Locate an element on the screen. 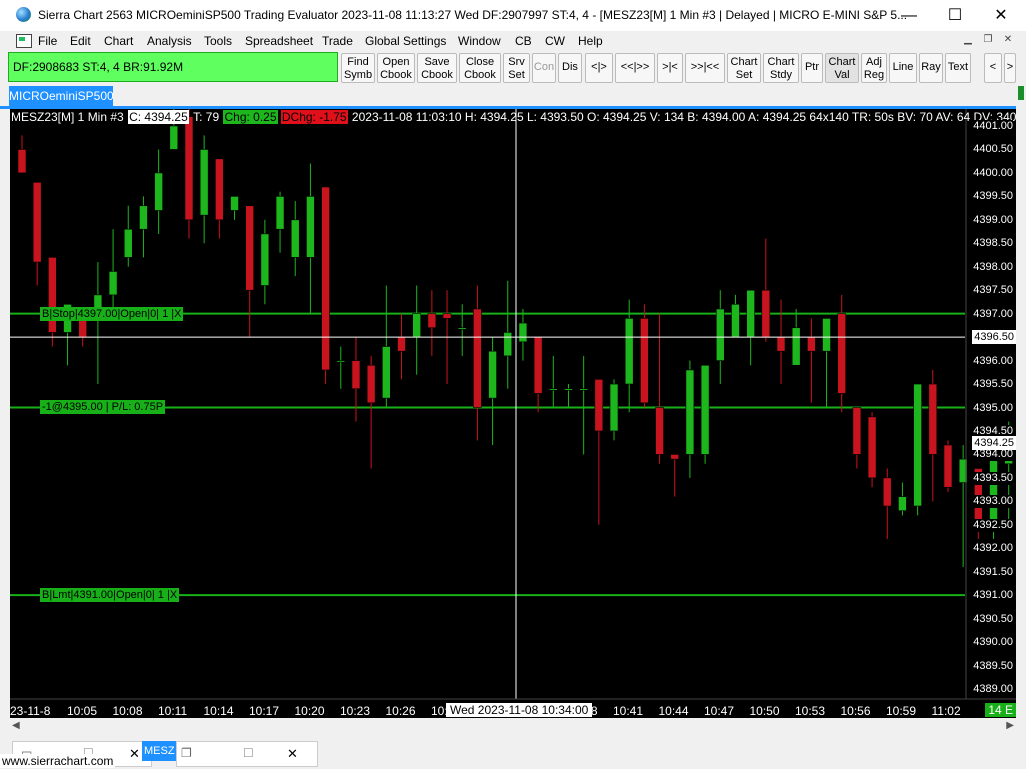 The image size is (1026, 769). minimized-chart-tab: MESZ is located at coordinates (159, 751).